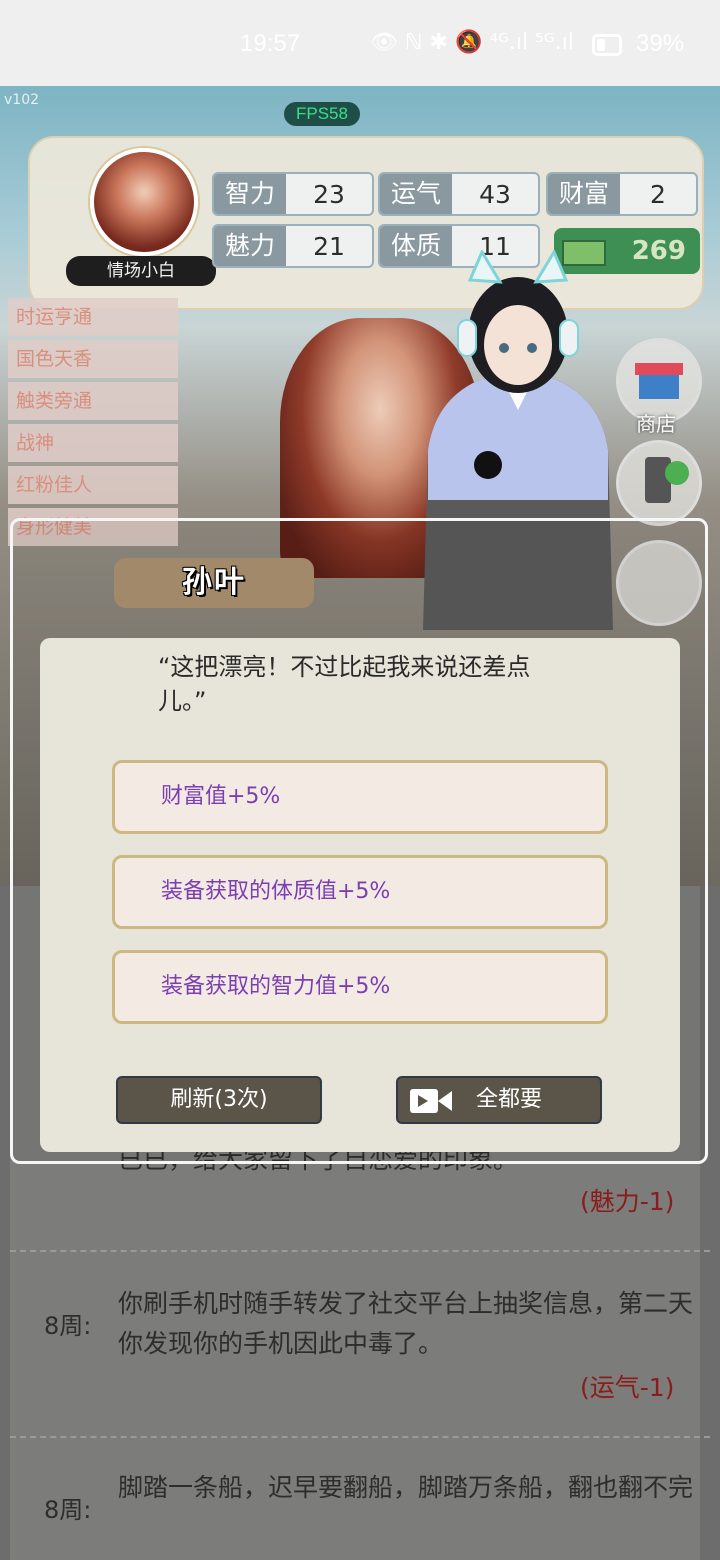 The height and width of the screenshot is (1560, 720). Describe the element at coordinates (141, 271) in the screenshot. I see `player-name: 情场小白` at that location.